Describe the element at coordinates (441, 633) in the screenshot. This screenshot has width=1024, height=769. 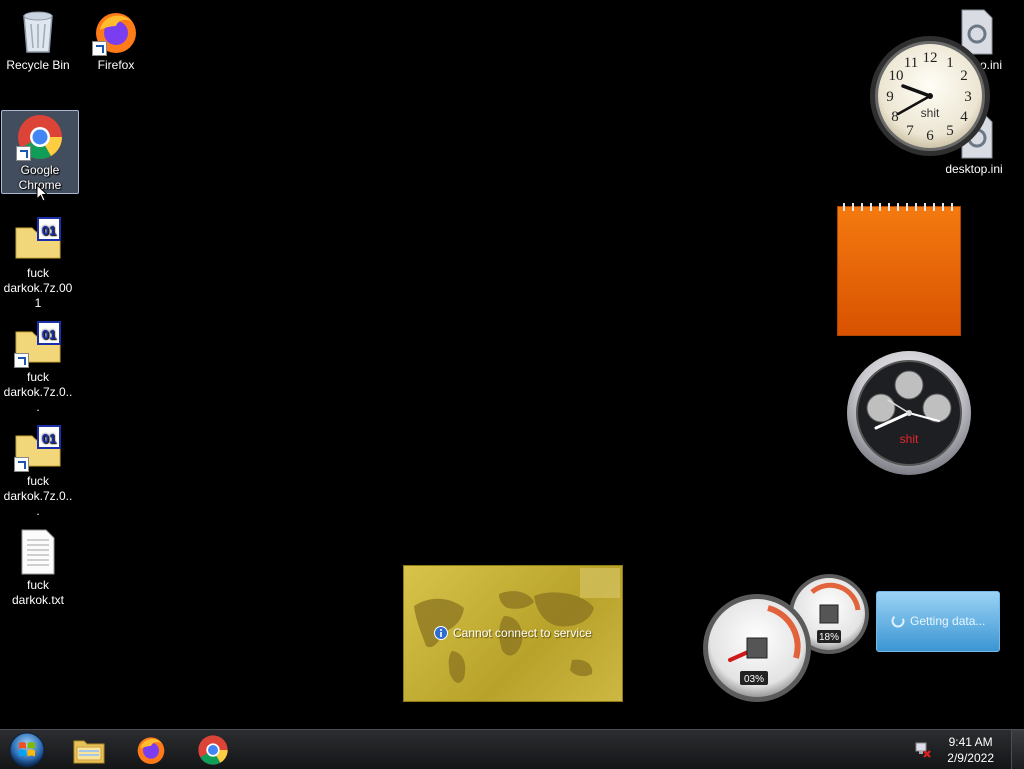
I see `info-icon` at that location.